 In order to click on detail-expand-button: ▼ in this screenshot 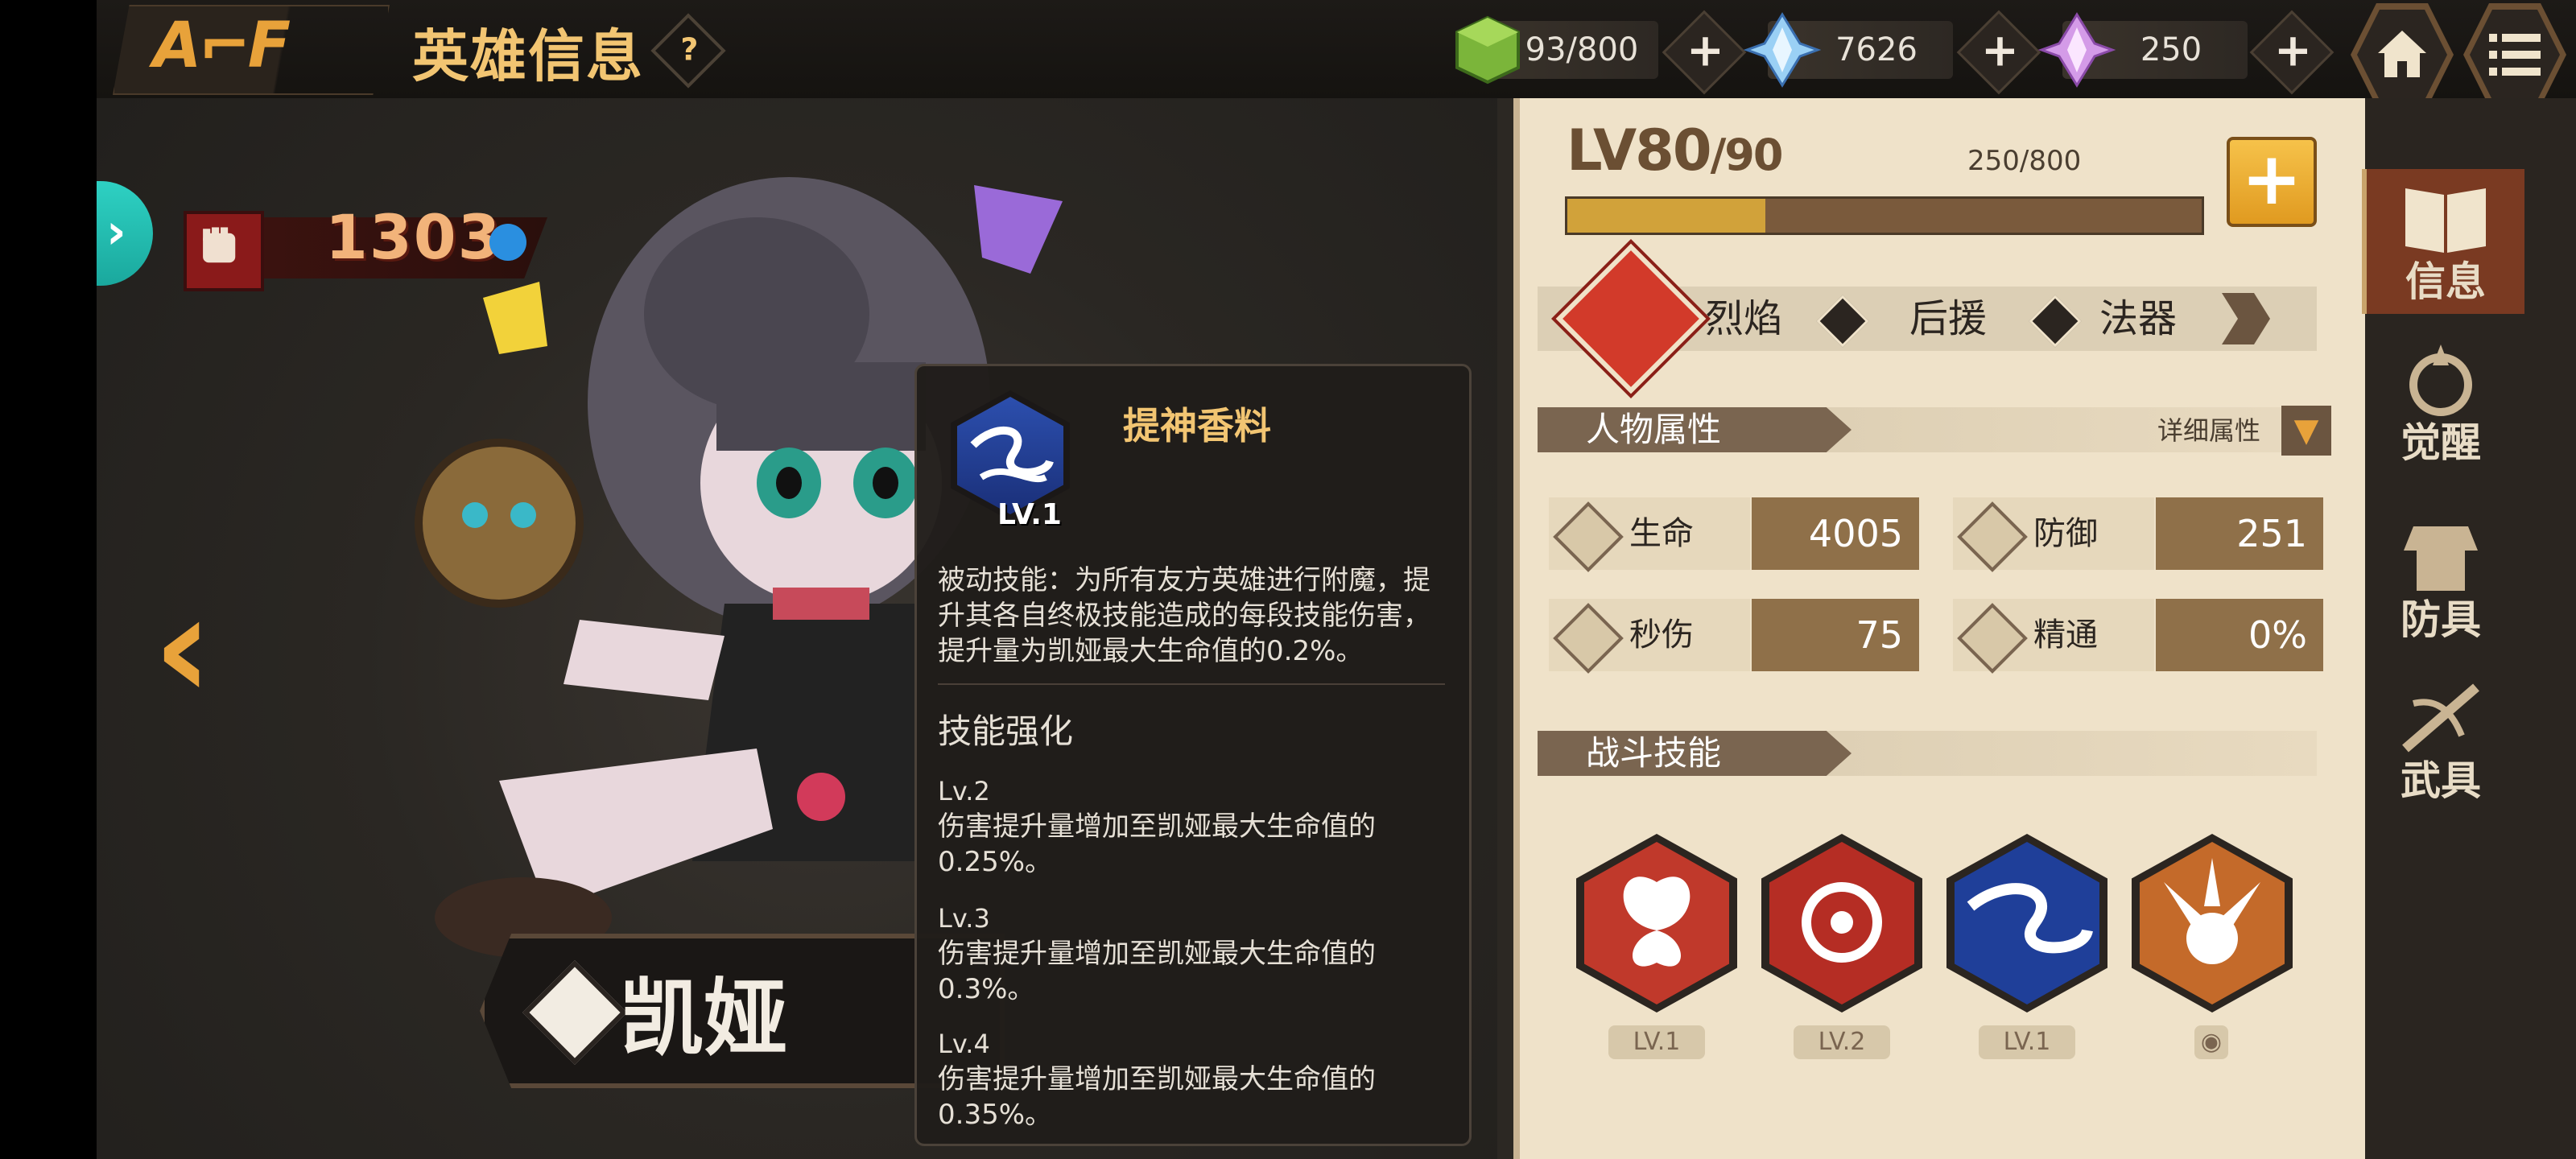, I will do `click(2306, 431)`.